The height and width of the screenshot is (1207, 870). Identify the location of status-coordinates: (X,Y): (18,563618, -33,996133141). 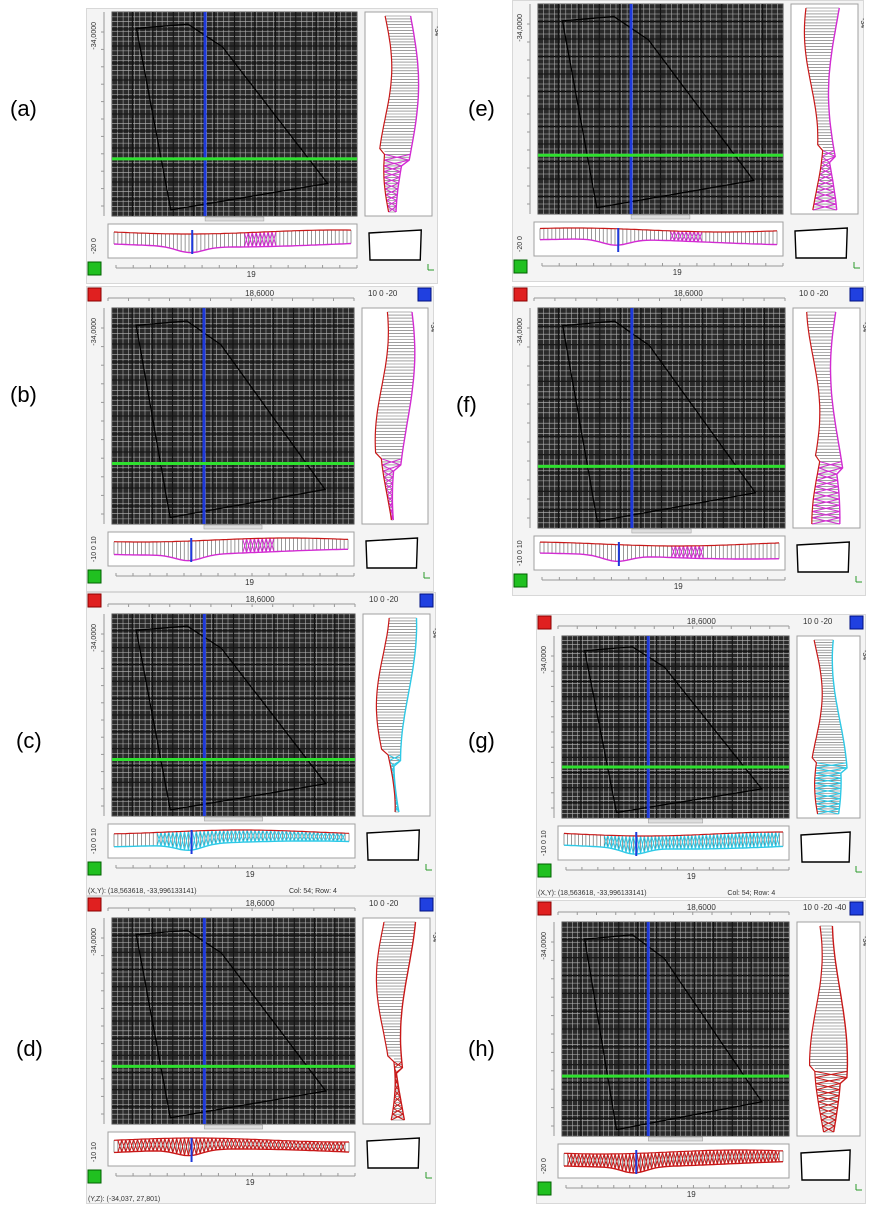
(592, 893).